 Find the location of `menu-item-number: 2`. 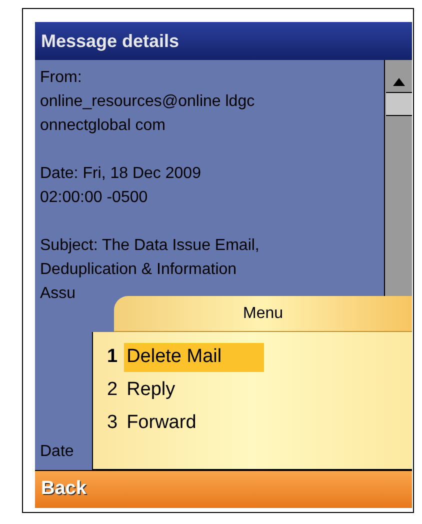

menu-item-number: 2 is located at coordinates (112, 390).